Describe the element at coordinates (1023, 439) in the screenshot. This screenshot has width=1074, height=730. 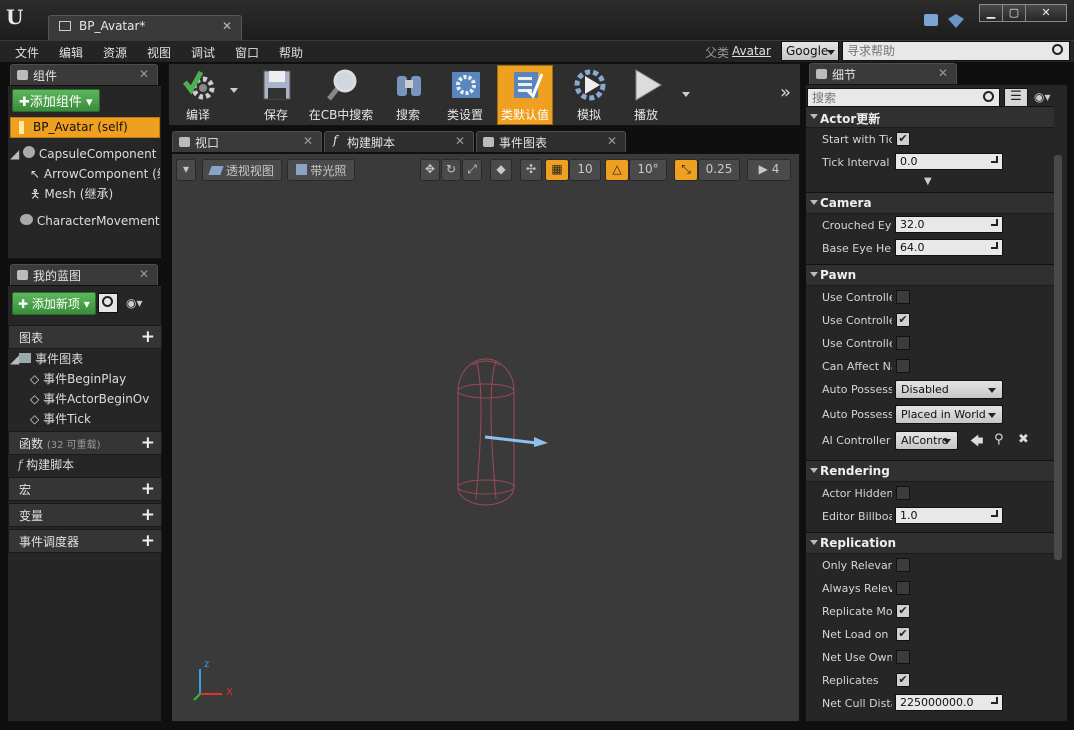
I see `clear-icon: ✖` at that location.